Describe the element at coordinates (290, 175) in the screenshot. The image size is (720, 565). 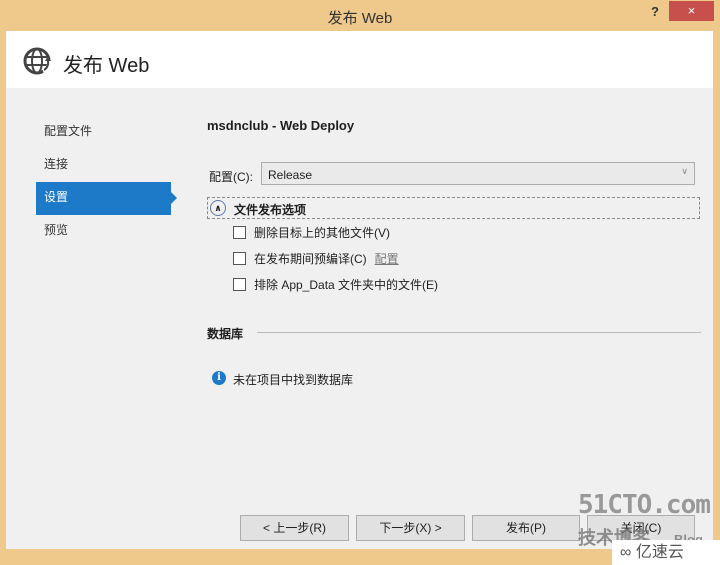
I see `config-value: Release` at that location.